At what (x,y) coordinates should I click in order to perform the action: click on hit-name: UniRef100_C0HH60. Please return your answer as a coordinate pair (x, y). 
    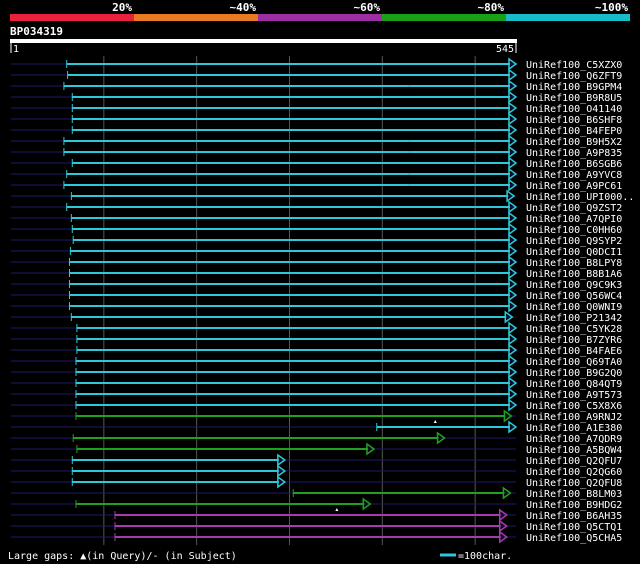
    Looking at the image, I should click on (574, 230).